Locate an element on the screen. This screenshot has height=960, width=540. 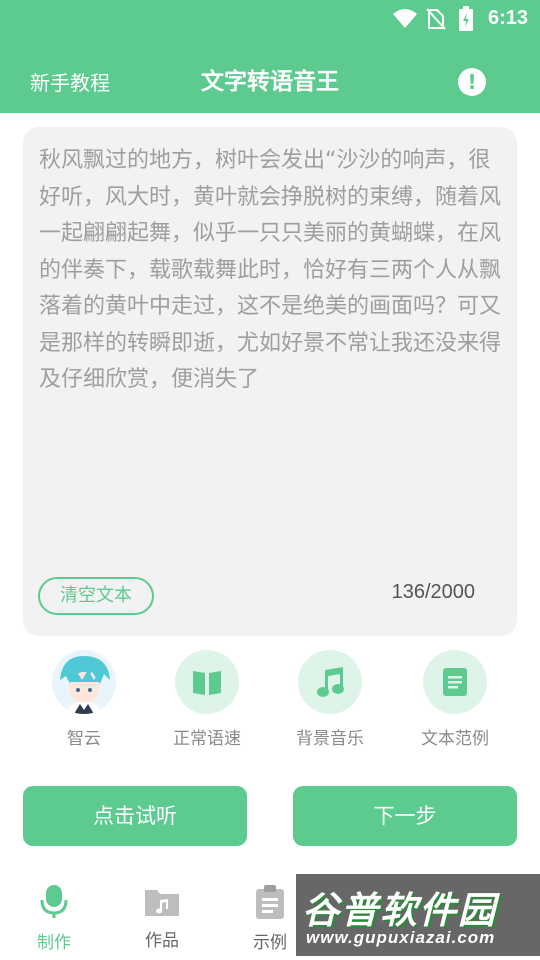
voice-avatar is located at coordinates (84, 682).